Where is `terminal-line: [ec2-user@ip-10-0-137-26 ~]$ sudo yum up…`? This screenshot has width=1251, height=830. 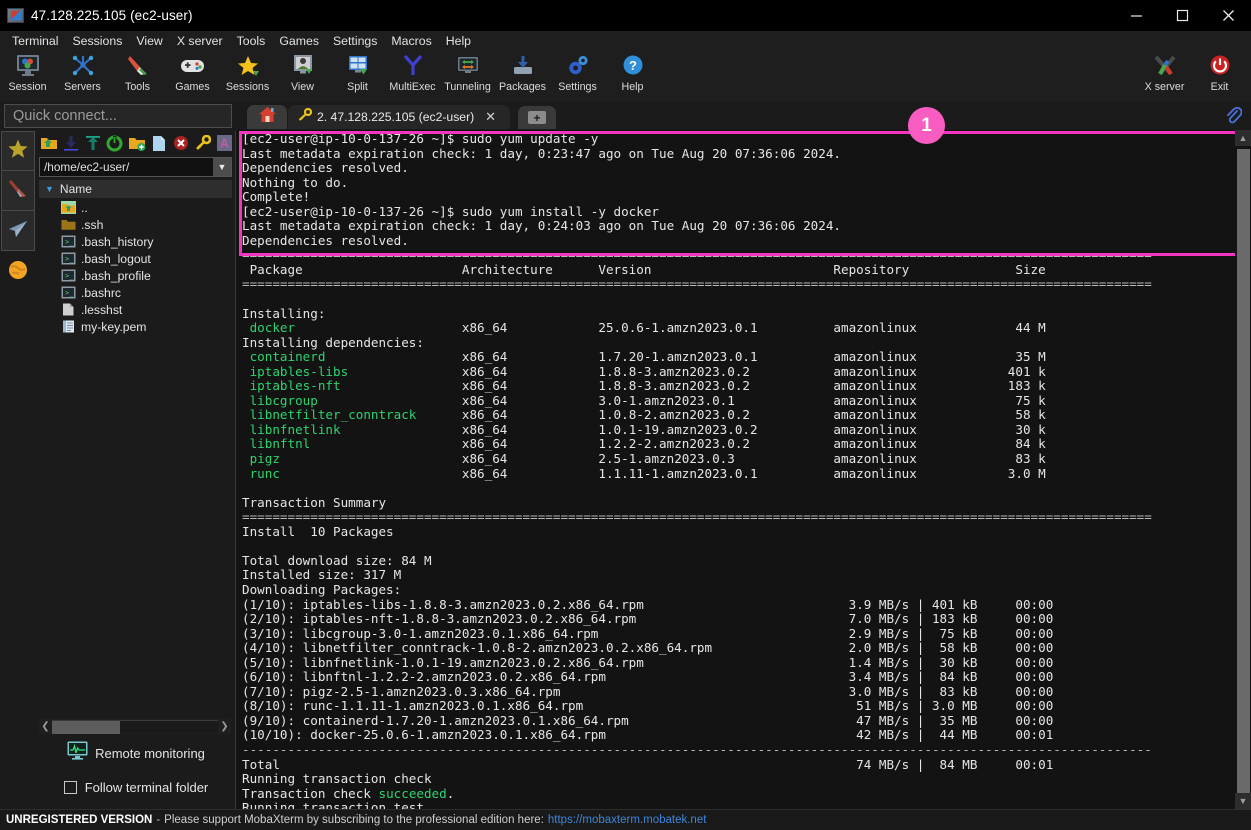 terminal-line: [ec2-user@ip-10-0-137-26 ~]$ sudo yum up… is located at coordinates (420, 138).